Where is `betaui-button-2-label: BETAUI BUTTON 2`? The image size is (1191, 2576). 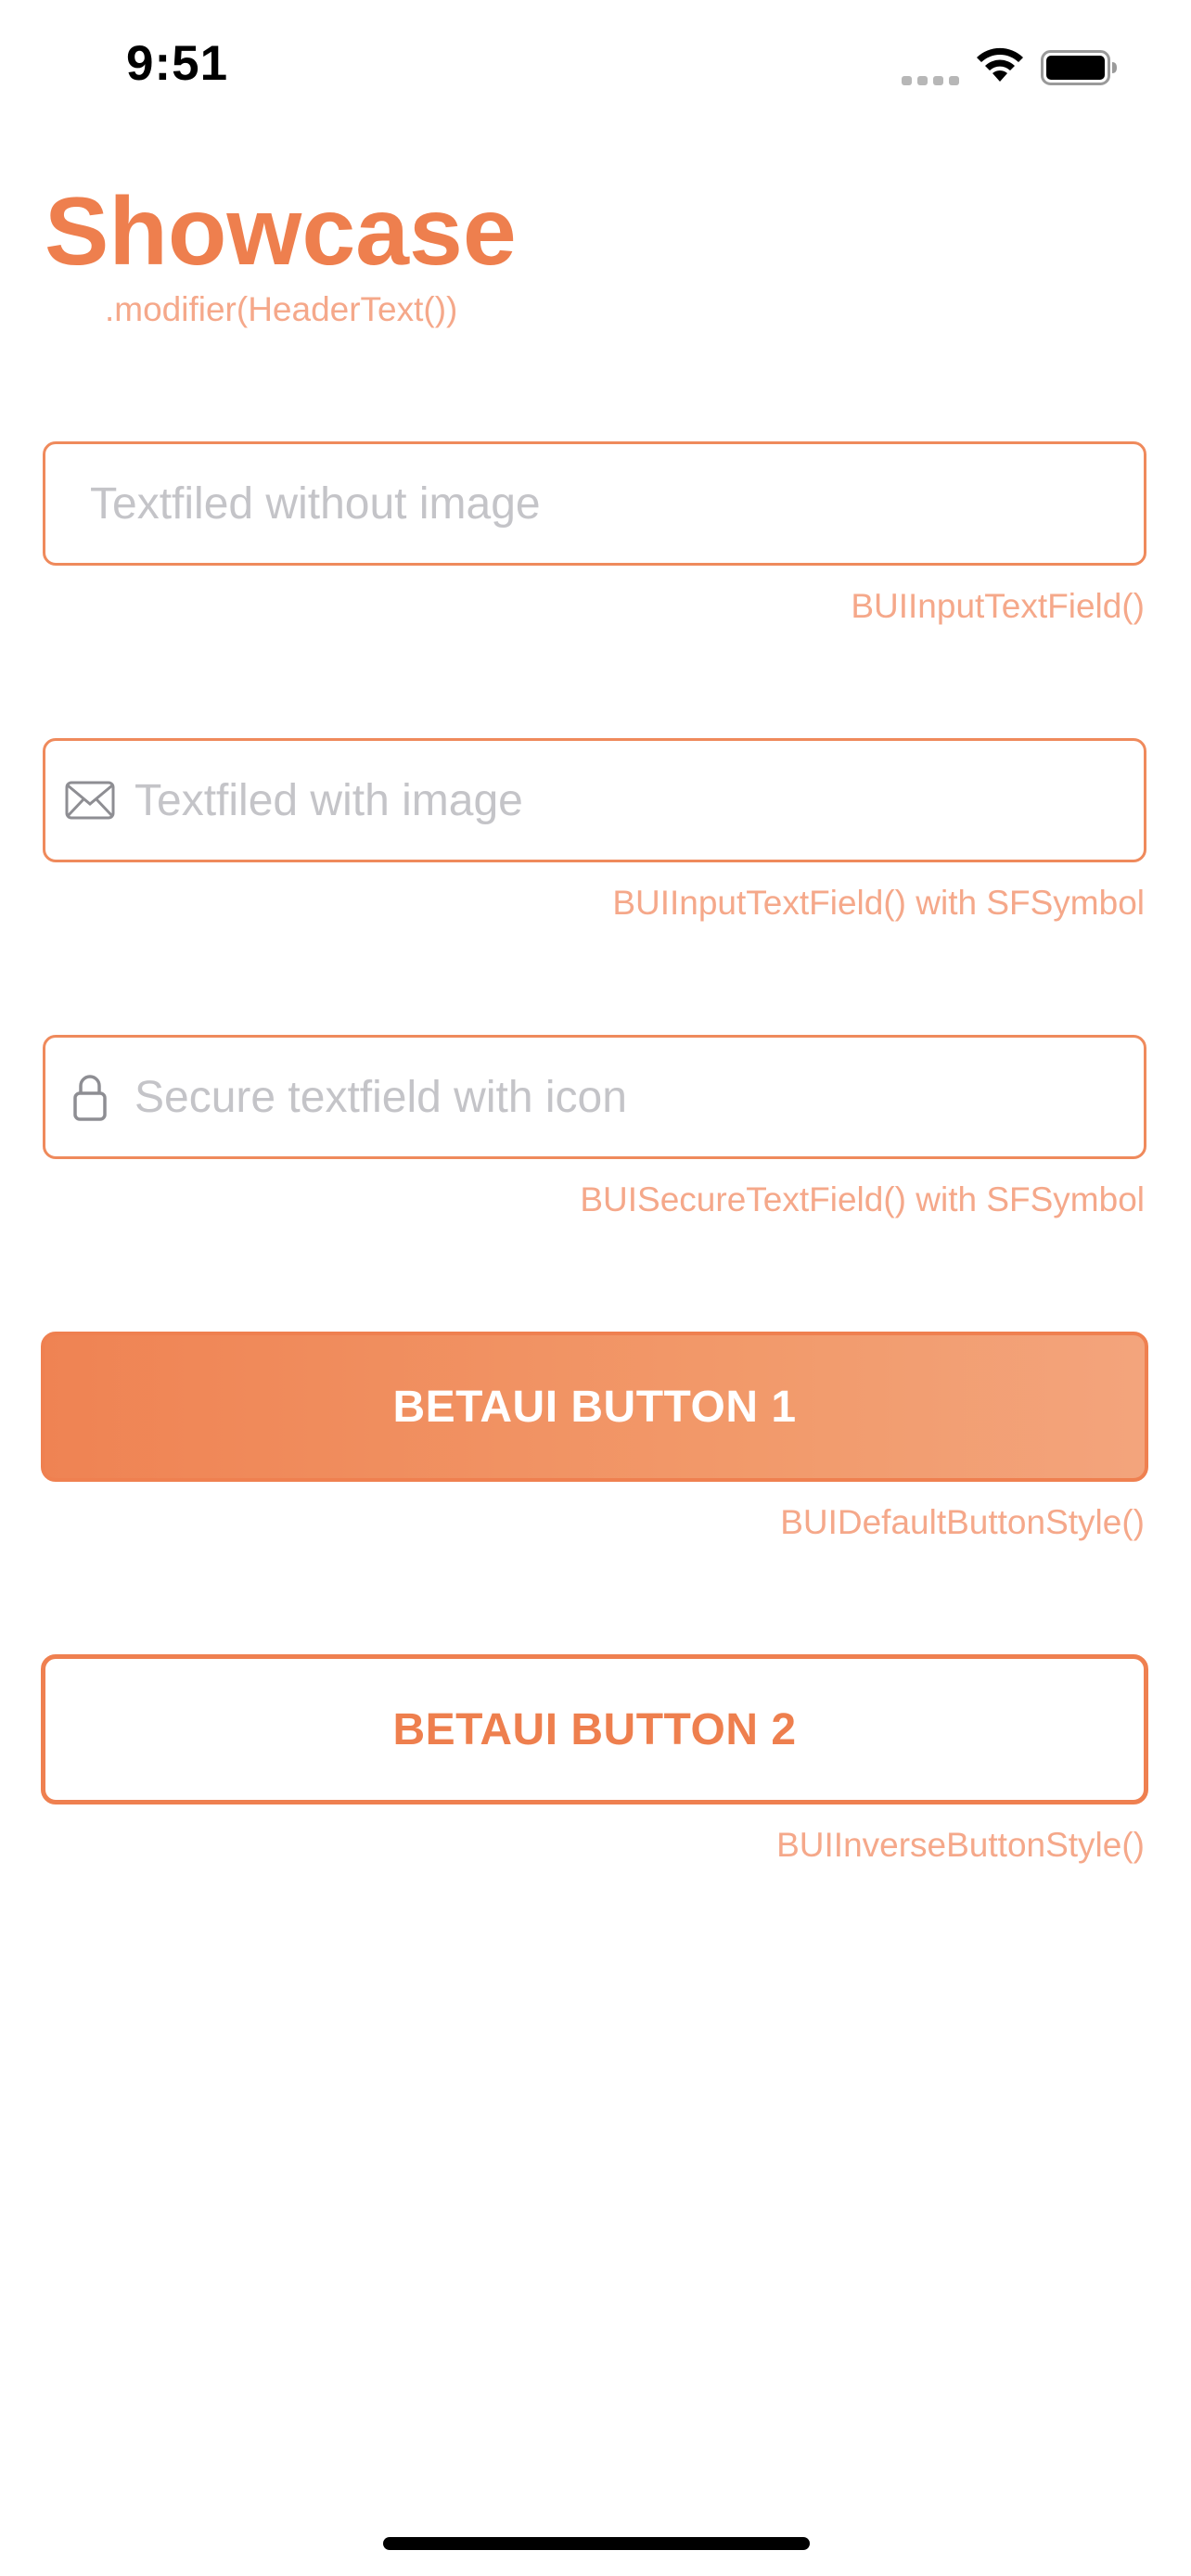 betaui-button-2-label: BETAUI BUTTON 2 is located at coordinates (594, 1729).